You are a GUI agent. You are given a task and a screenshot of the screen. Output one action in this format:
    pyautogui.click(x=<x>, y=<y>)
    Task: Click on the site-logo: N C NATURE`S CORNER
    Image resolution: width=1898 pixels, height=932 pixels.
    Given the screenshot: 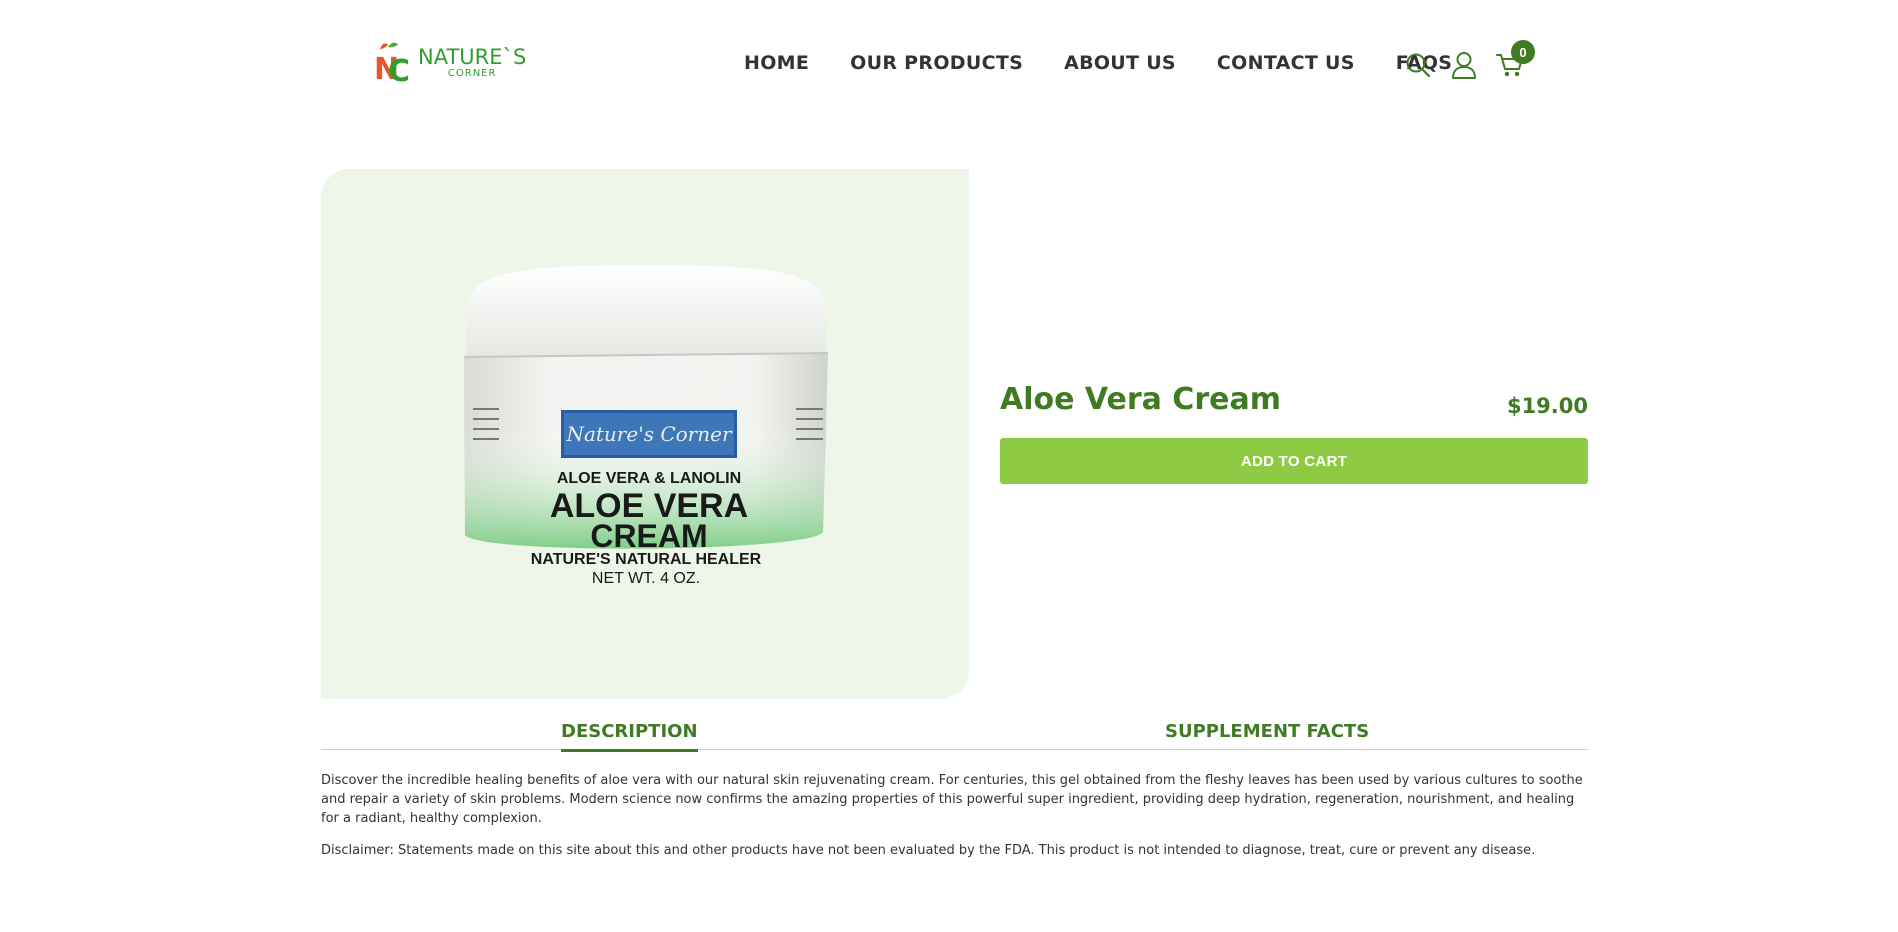 What is the action you would take?
    pyautogui.click(x=449, y=63)
    